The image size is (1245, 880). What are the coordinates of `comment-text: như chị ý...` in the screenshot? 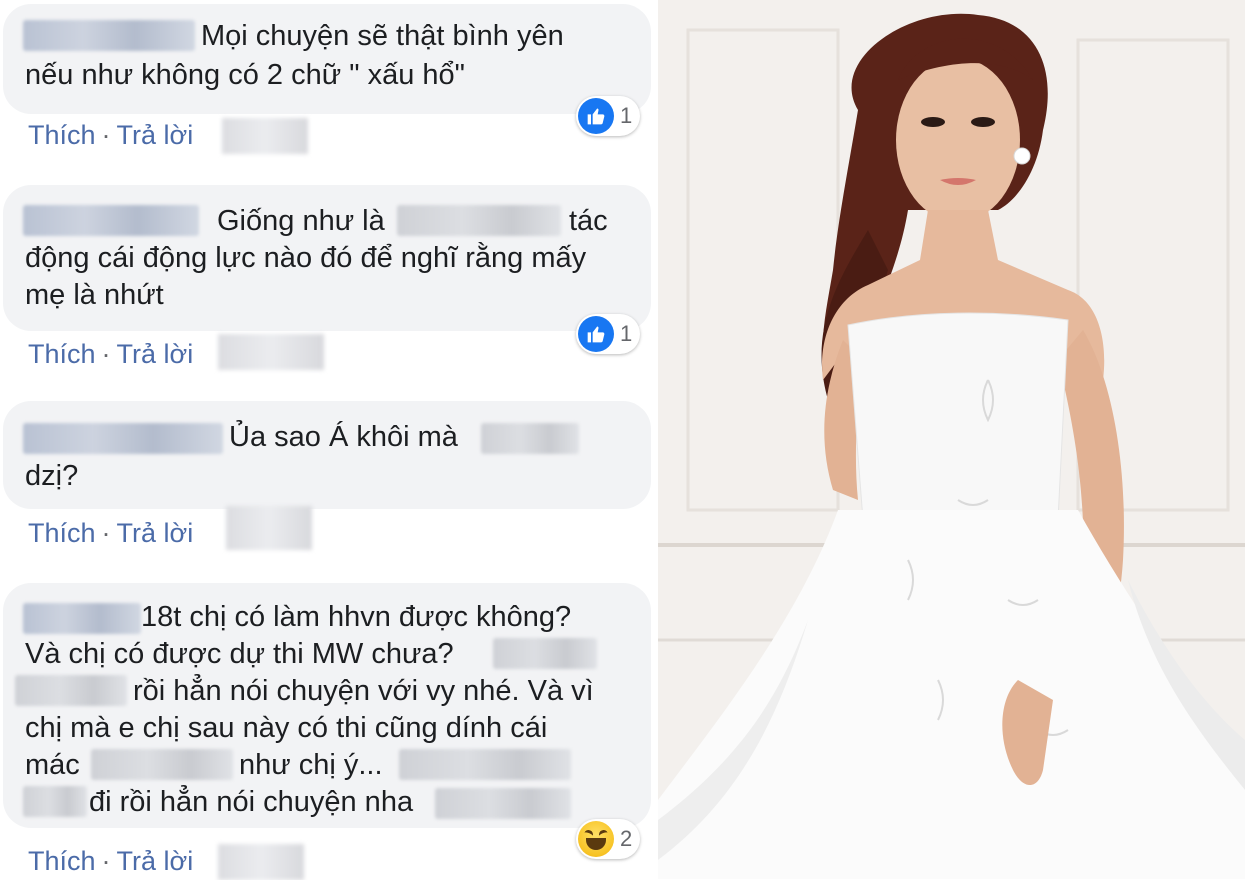 It's located at (311, 765).